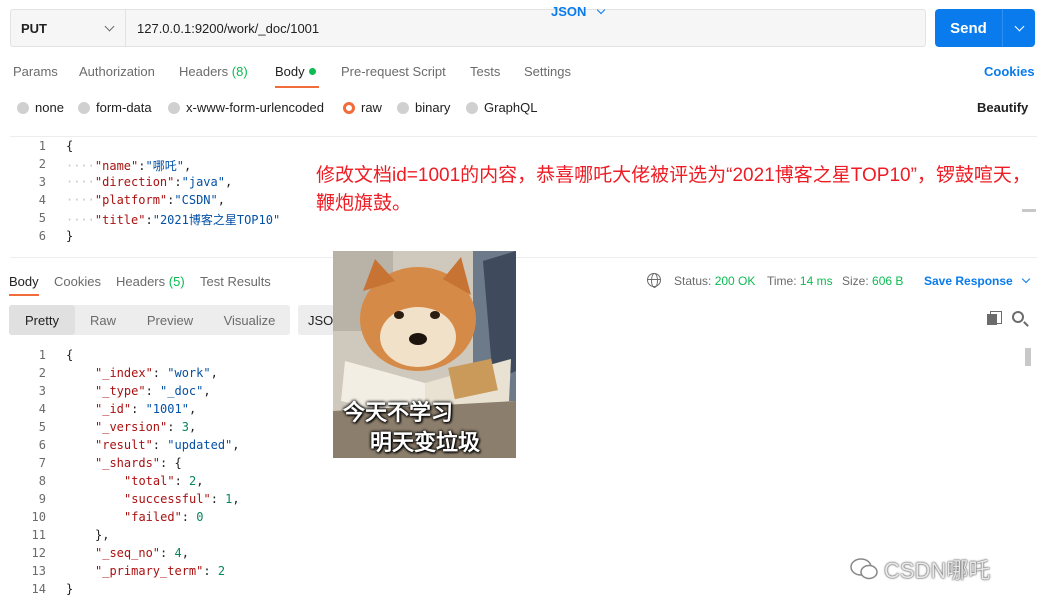 The height and width of the screenshot is (614, 1056). Describe the element at coordinates (398, 412) in the screenshot. I see `meme-caption-line1: 今天不学习` at that location.